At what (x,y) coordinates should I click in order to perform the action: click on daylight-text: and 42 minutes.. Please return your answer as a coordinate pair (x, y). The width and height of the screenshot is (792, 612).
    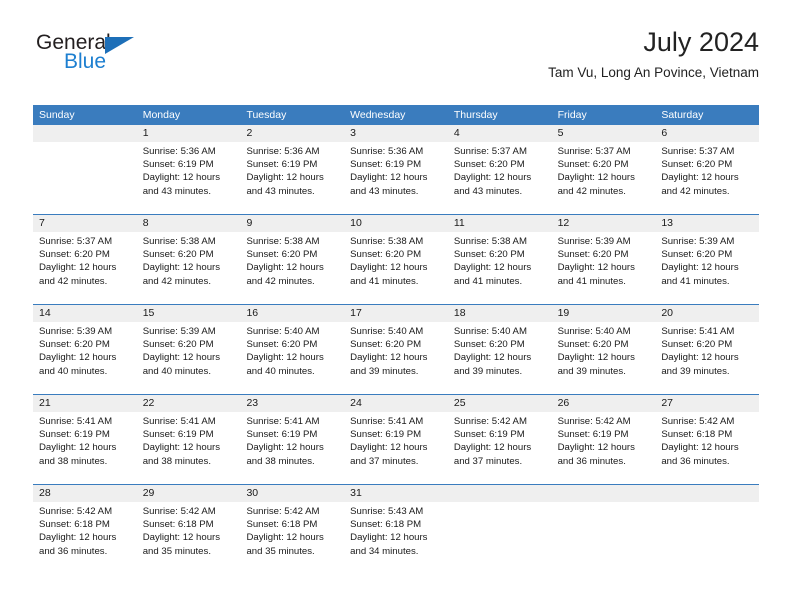
    Looking at the image, I should click on (695, 191).